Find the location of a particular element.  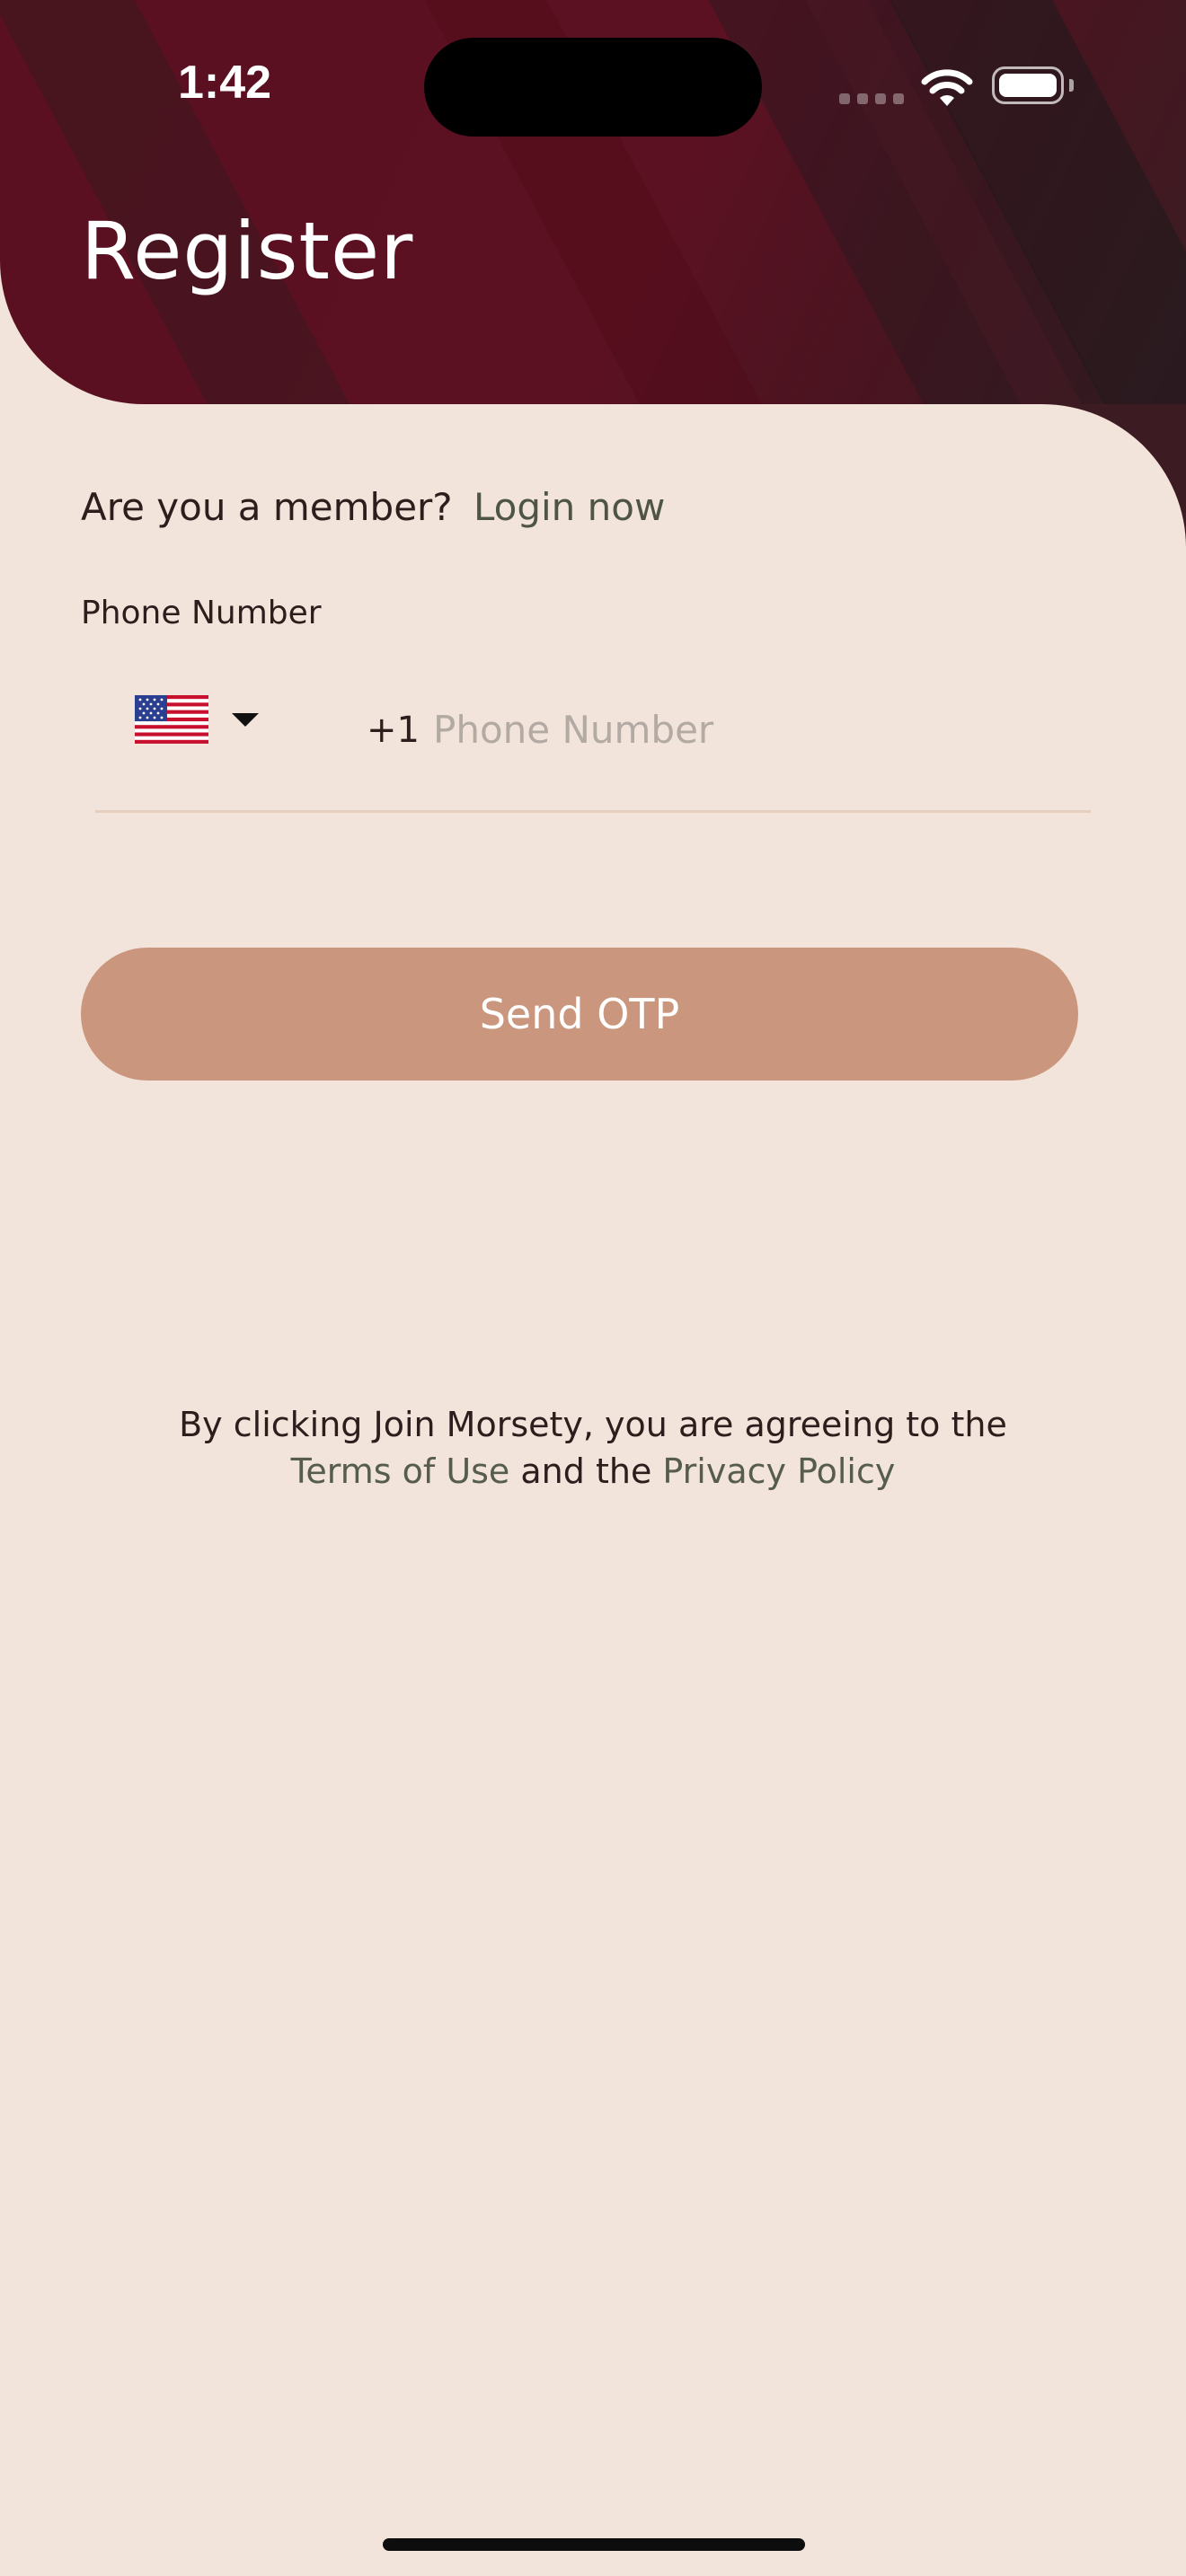

member-prompt: Are you a member? Login now is located at coordinates (373, 507).